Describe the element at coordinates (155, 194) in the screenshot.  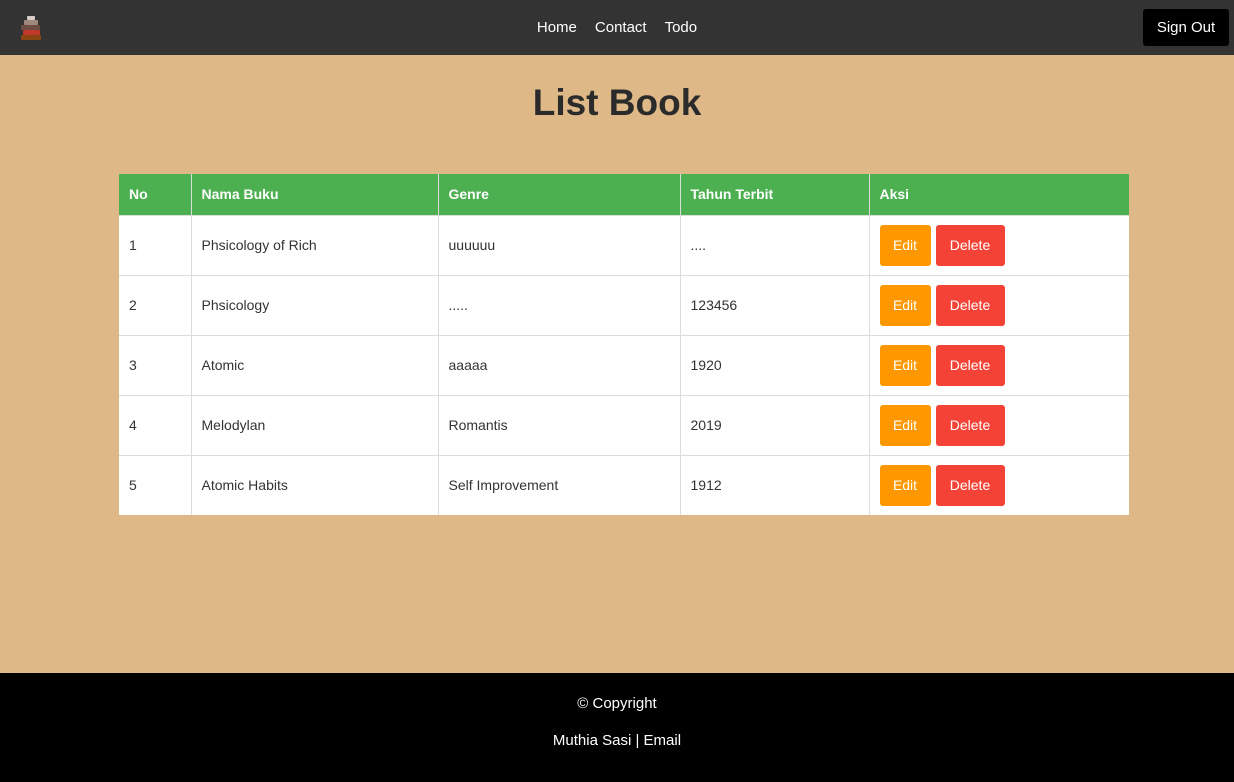
I see `header-no: No` at that location.